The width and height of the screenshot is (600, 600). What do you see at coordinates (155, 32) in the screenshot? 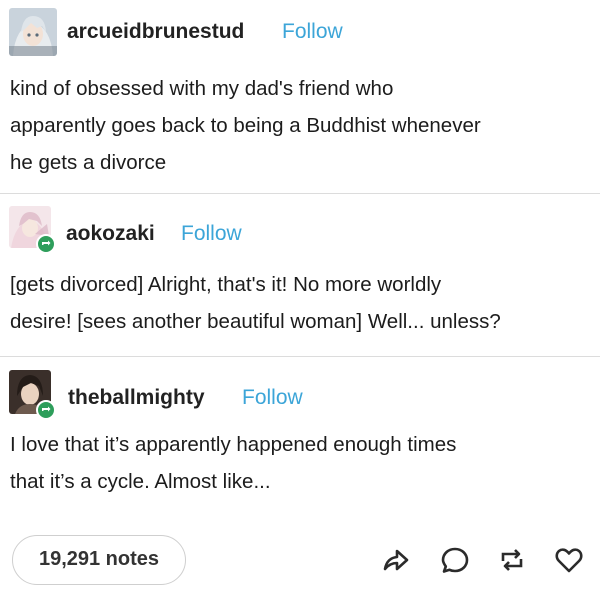
I see `username: arcueidbrunestud` at bounding box center [155, 32].